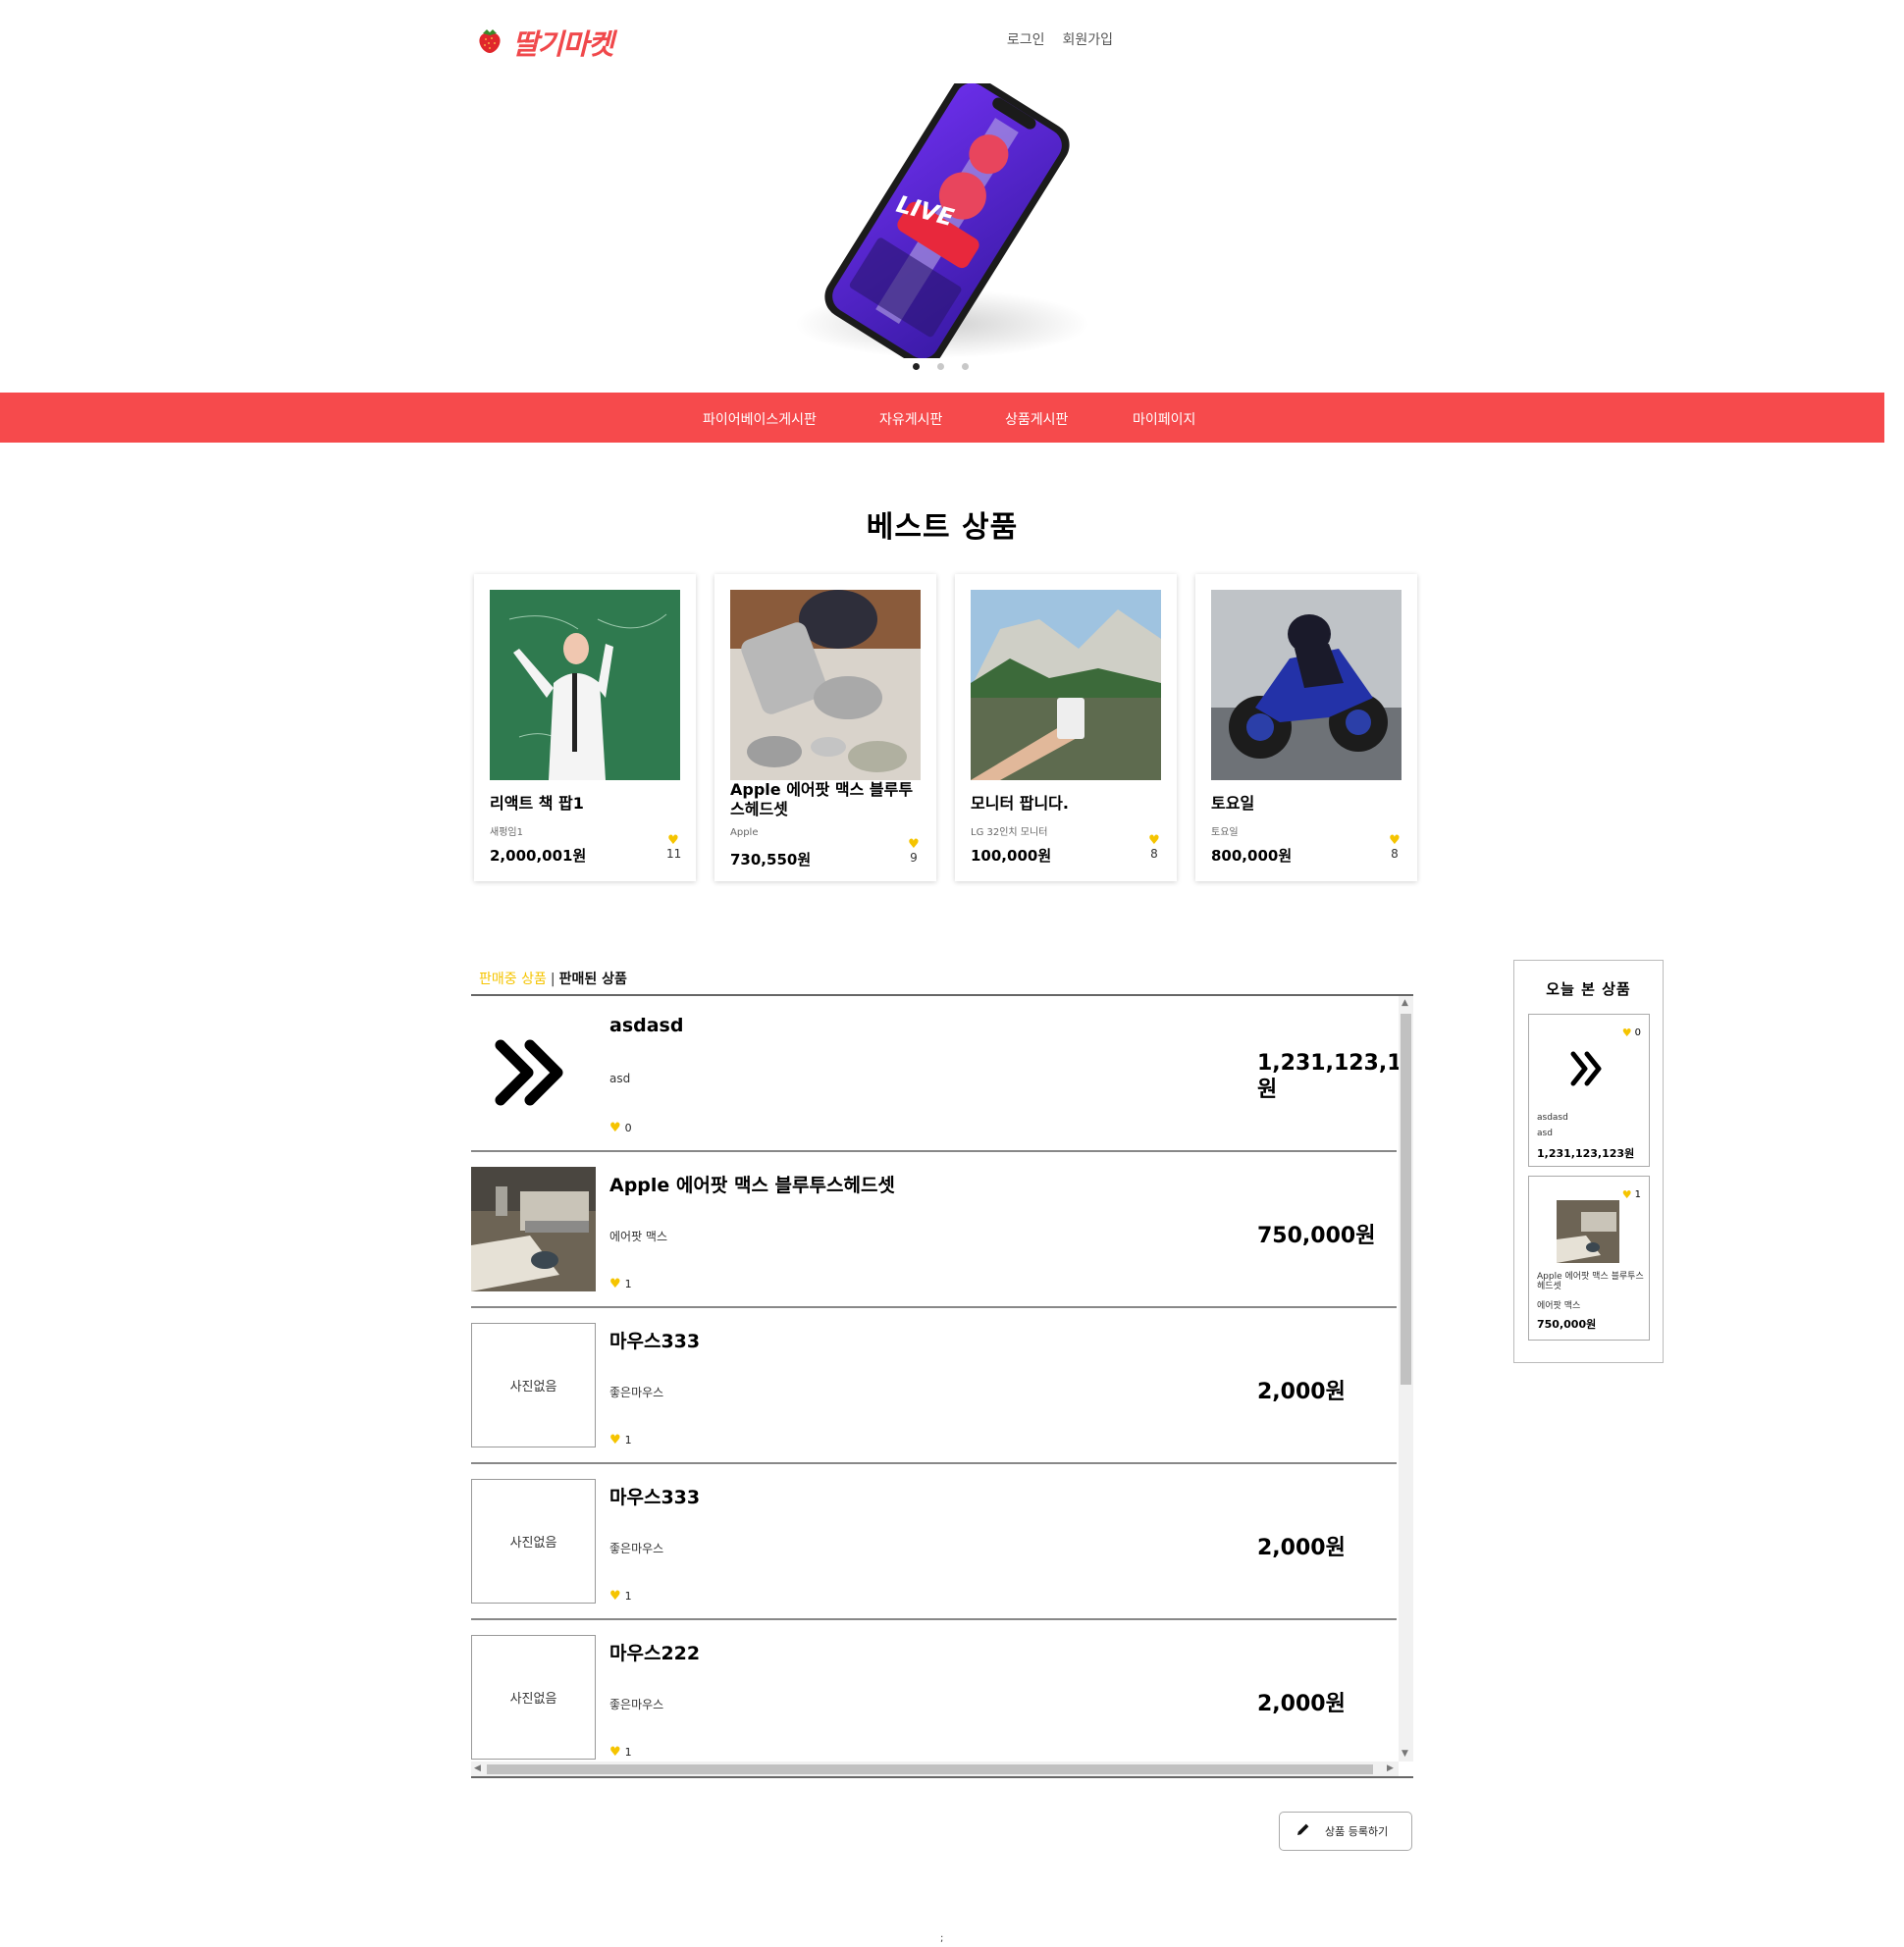  I want to click on auth-links: 로그인 회원가입, so click(1060, 39).